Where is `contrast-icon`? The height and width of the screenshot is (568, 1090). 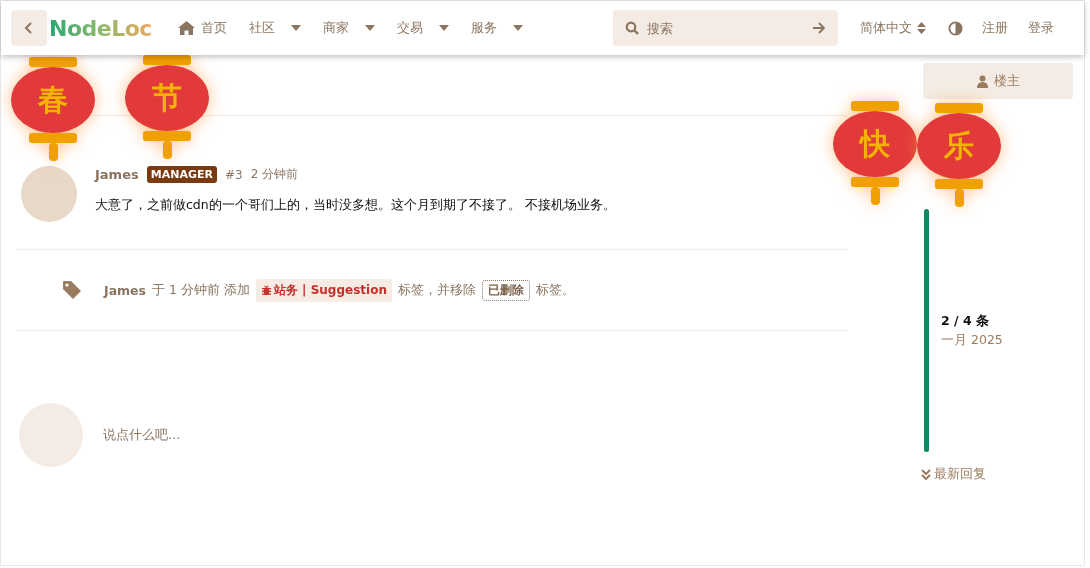
contrast-icon is located at coordinates (955, 28).